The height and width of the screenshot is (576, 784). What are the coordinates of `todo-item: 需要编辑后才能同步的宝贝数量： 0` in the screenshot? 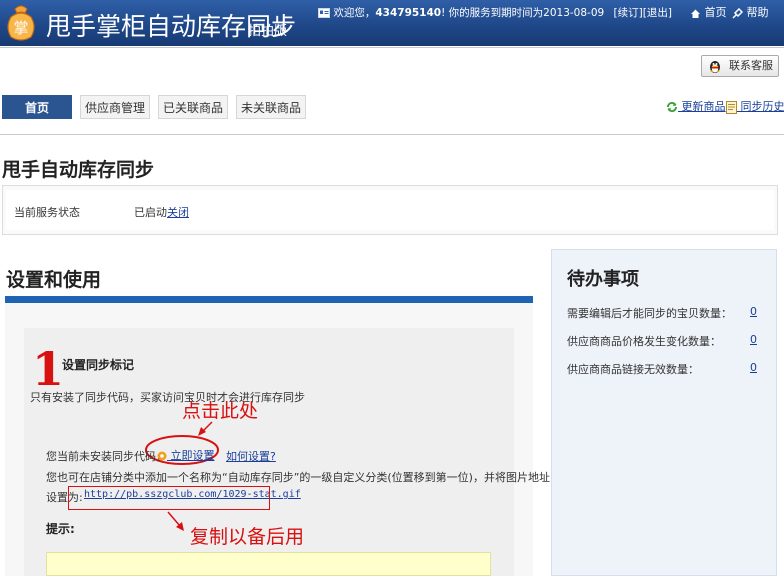 It's located at (664, 313).